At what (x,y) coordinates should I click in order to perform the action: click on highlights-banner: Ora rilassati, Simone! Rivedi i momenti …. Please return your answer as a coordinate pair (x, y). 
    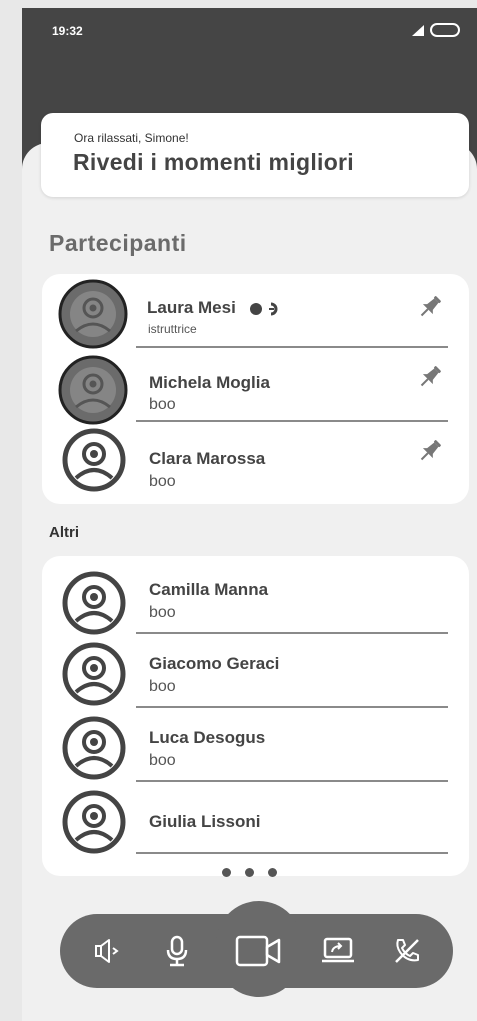
    Looking at the image, I should click on (255, 155).